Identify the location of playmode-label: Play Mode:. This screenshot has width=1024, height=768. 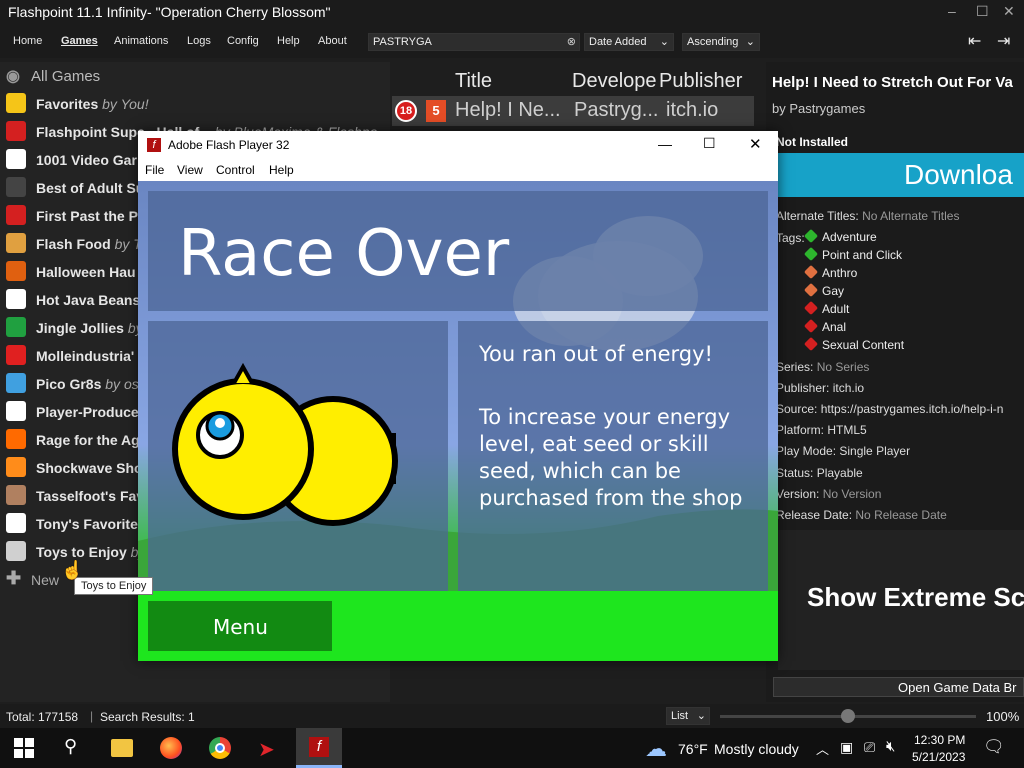
(806, 451).